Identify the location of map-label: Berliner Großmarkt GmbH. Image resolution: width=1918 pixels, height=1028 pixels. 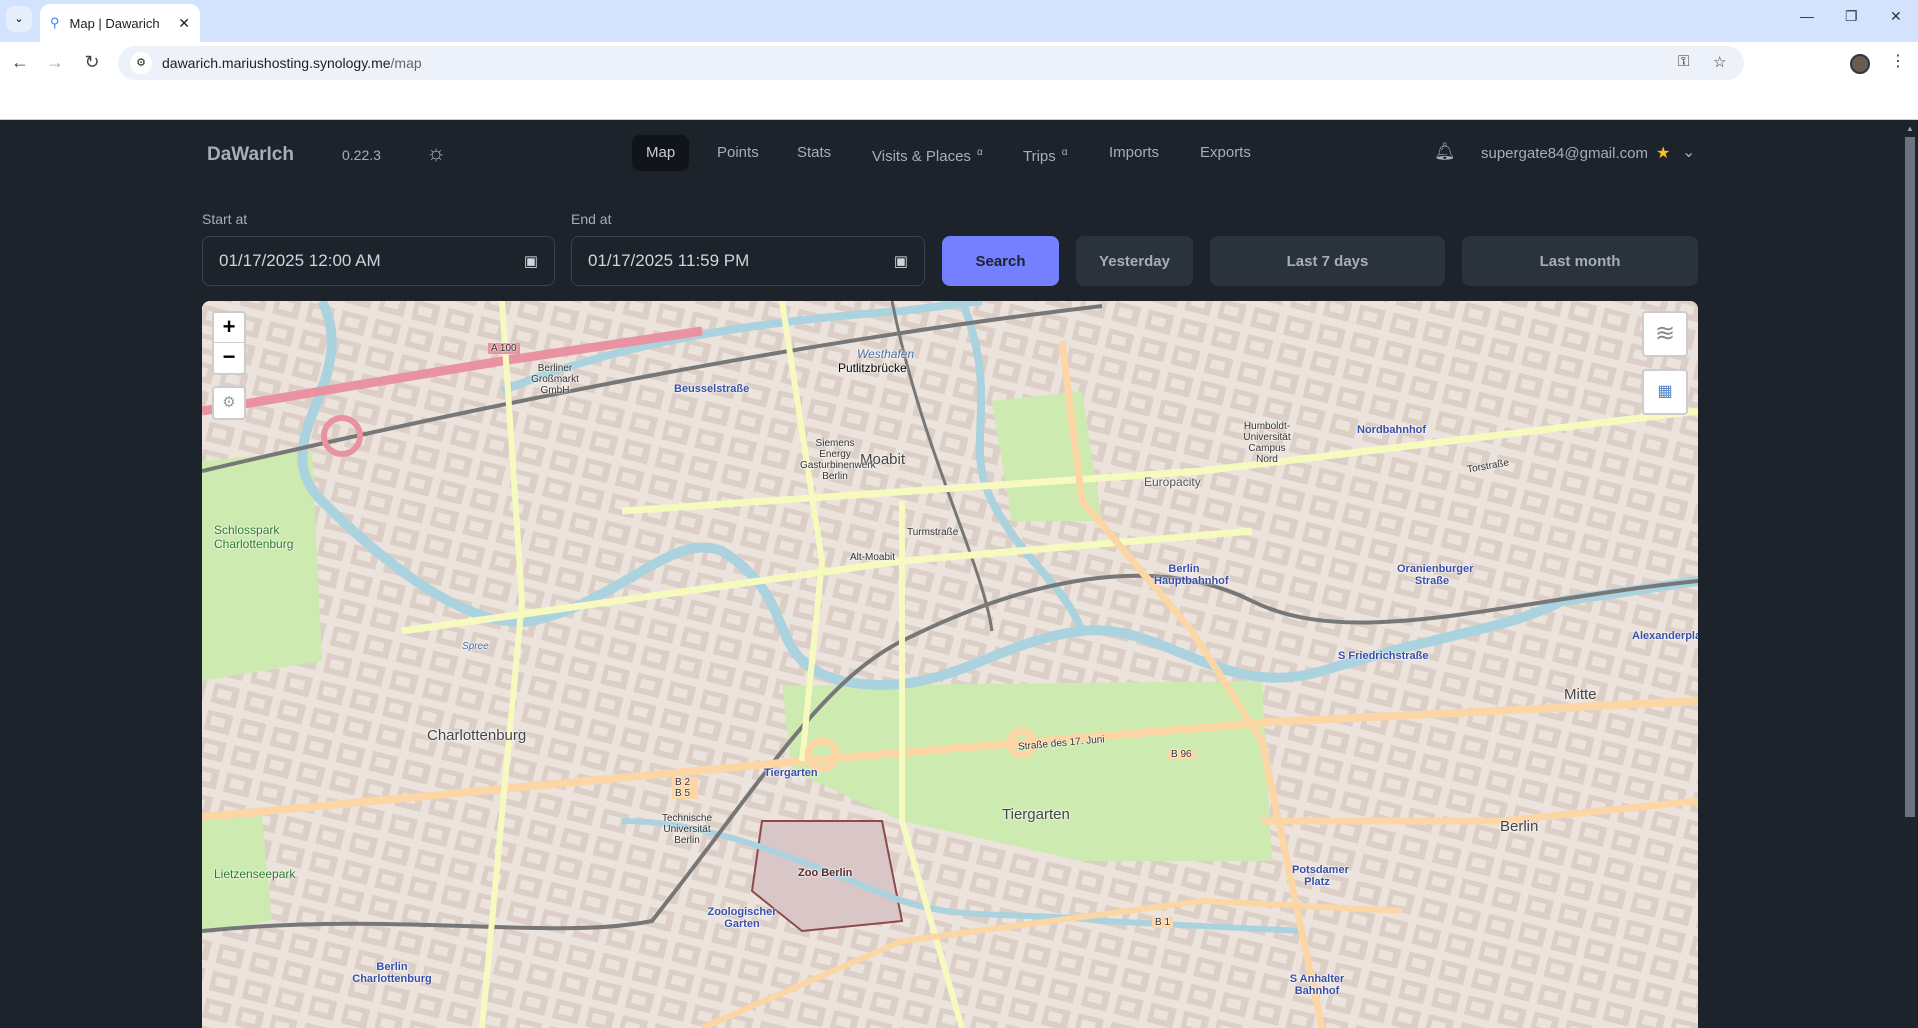
(555, 379).